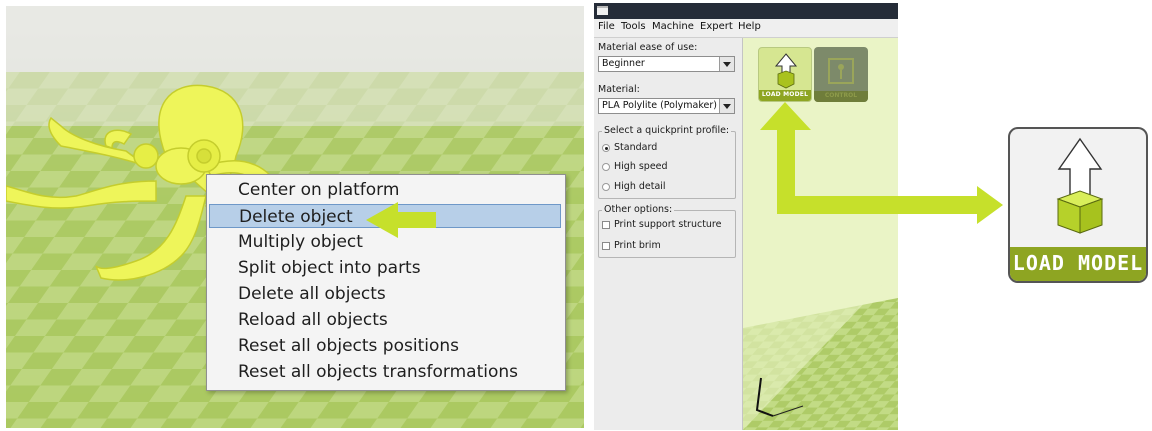 This screenshot has height=431, width=1152. What do you see at coordinates (716, 26) in the screenshot?
I see `menu-expert: Expert` at bounding box center [716, 26].